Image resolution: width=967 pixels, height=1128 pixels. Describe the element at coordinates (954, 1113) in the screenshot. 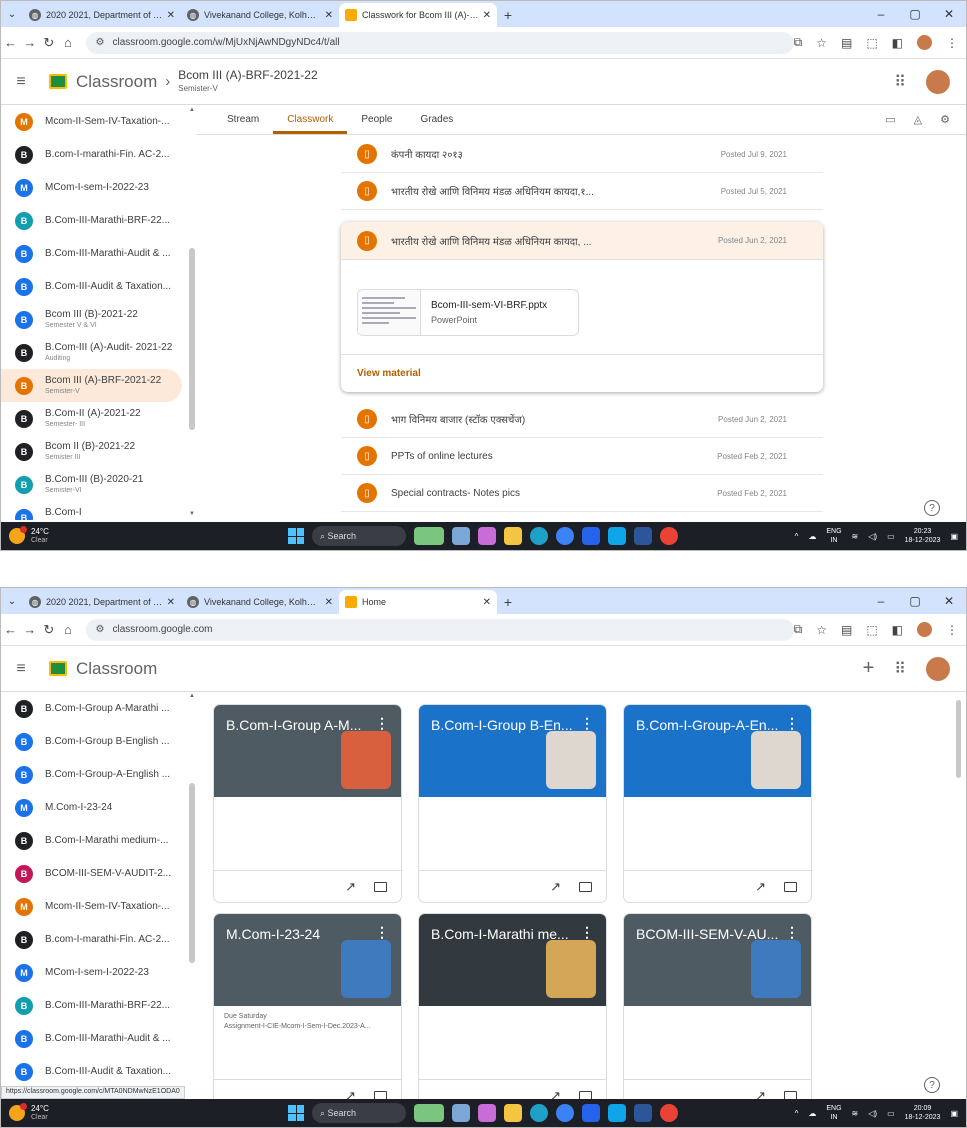

I see `notification-icon: ▣` at that location.